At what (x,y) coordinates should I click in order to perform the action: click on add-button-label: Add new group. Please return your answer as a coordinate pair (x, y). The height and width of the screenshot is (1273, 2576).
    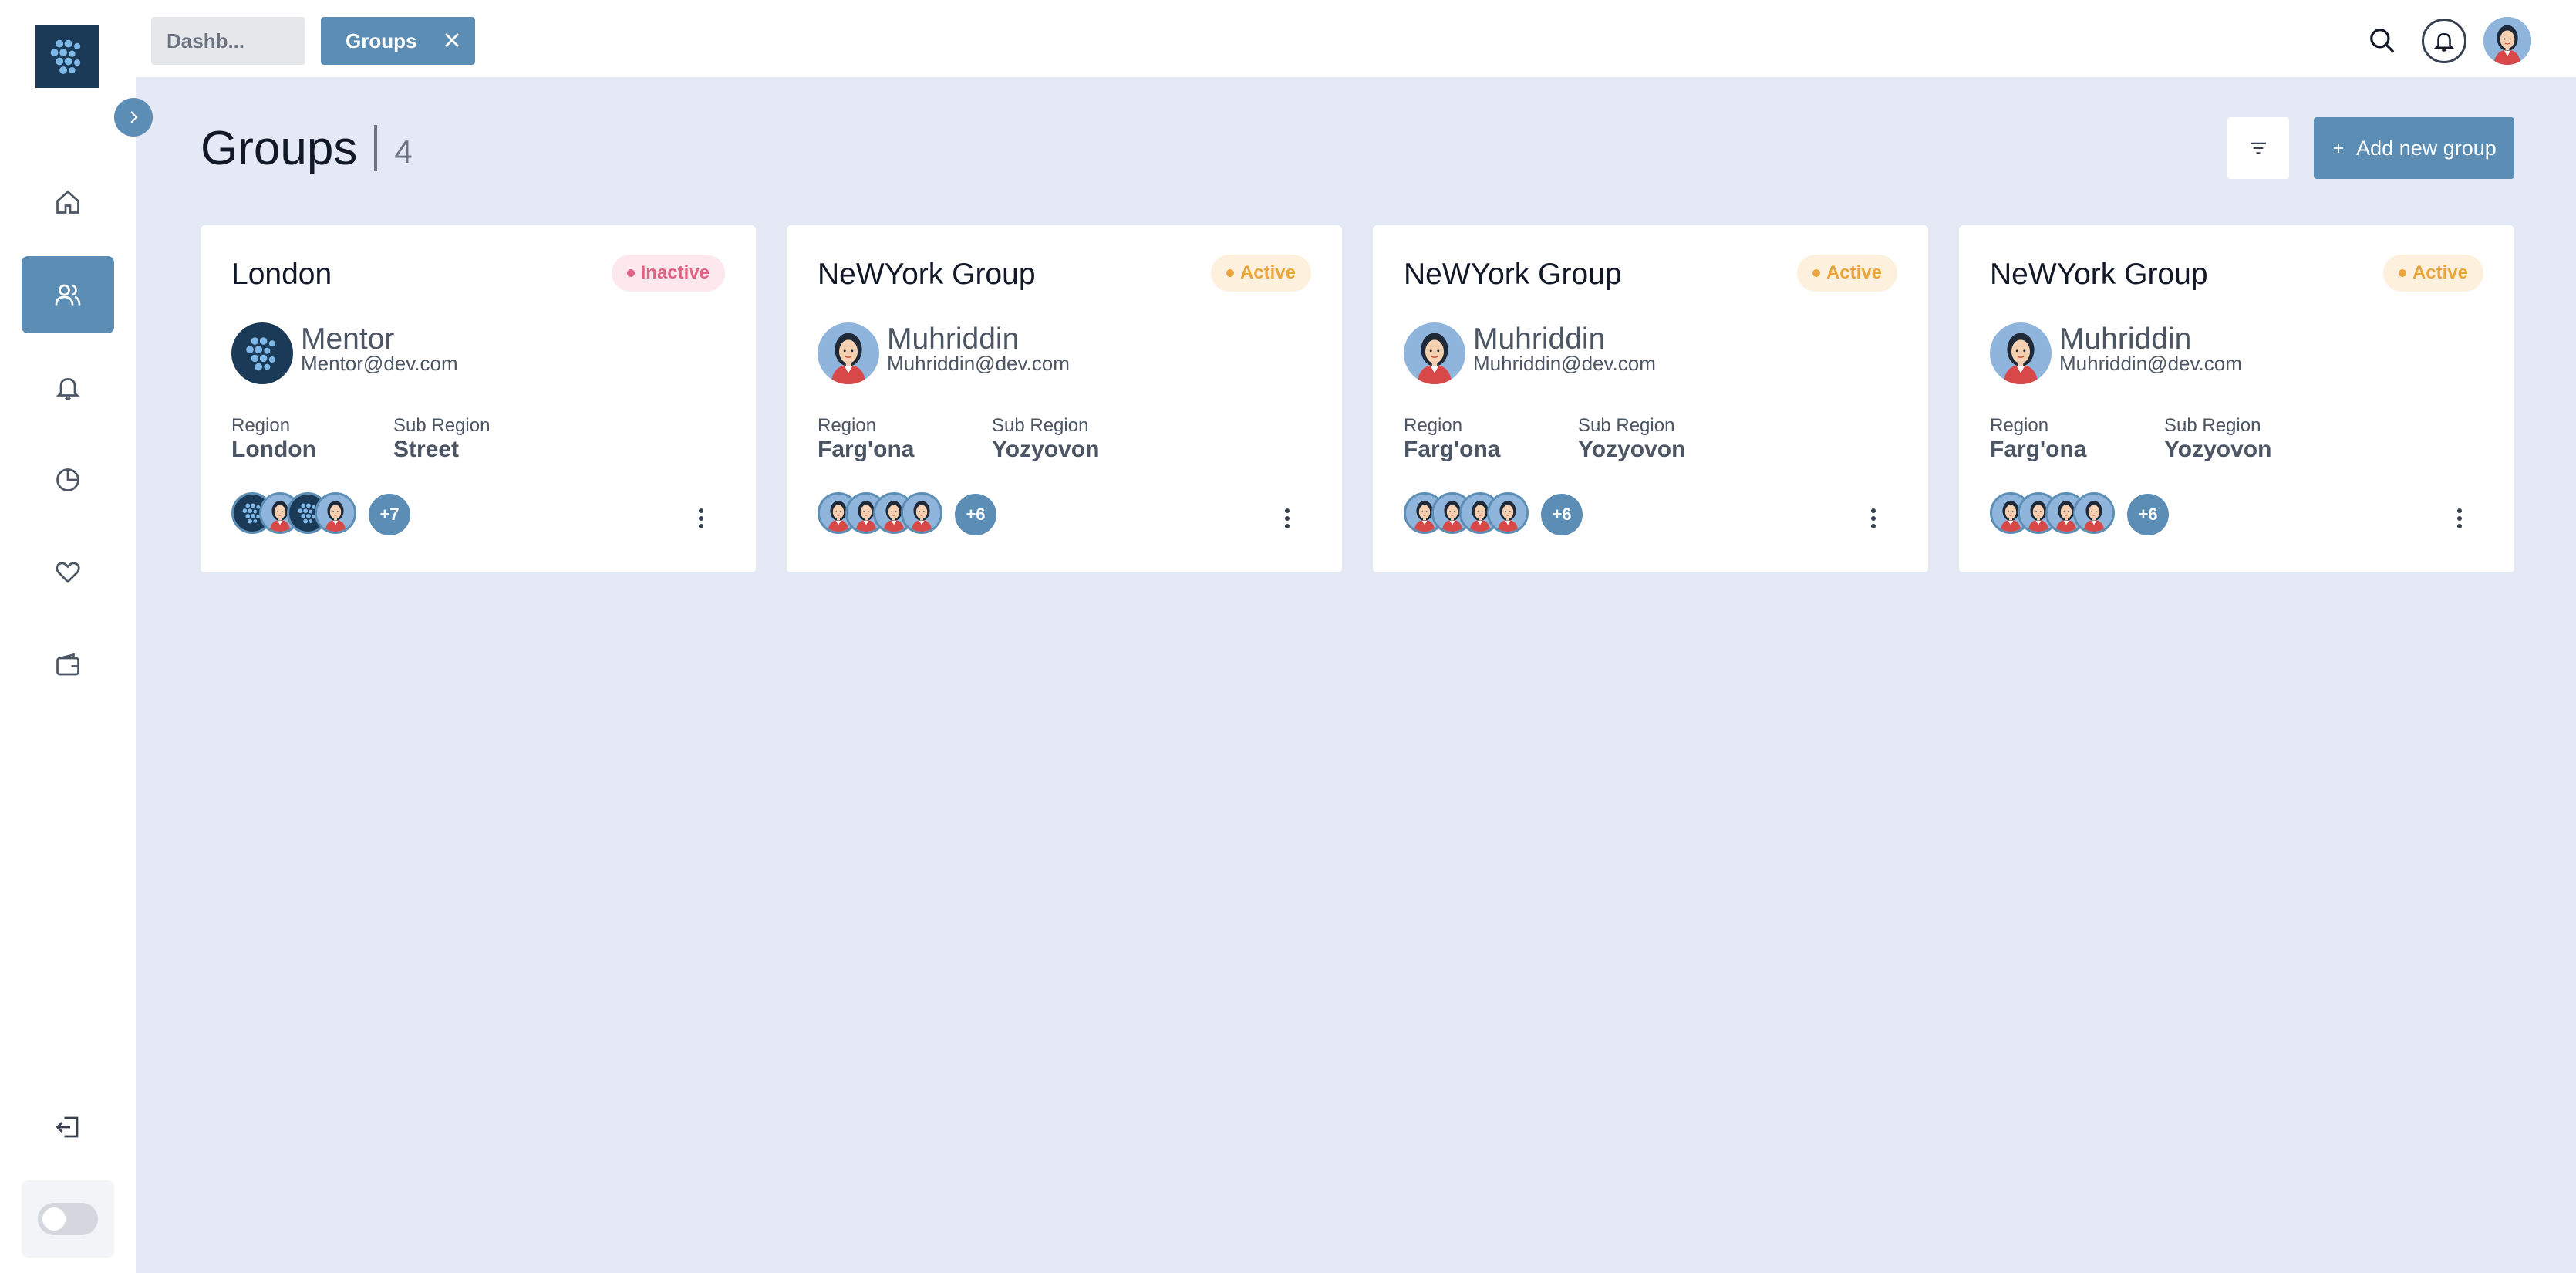
    Looking at the image, I should click on (2426, 148).